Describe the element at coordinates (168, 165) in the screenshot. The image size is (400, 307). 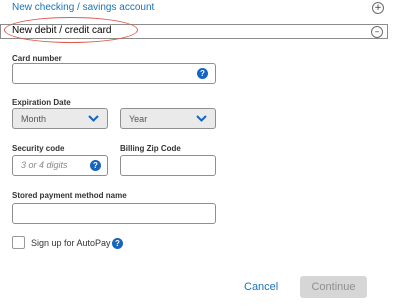
I see `billing-zip-input` at that location.